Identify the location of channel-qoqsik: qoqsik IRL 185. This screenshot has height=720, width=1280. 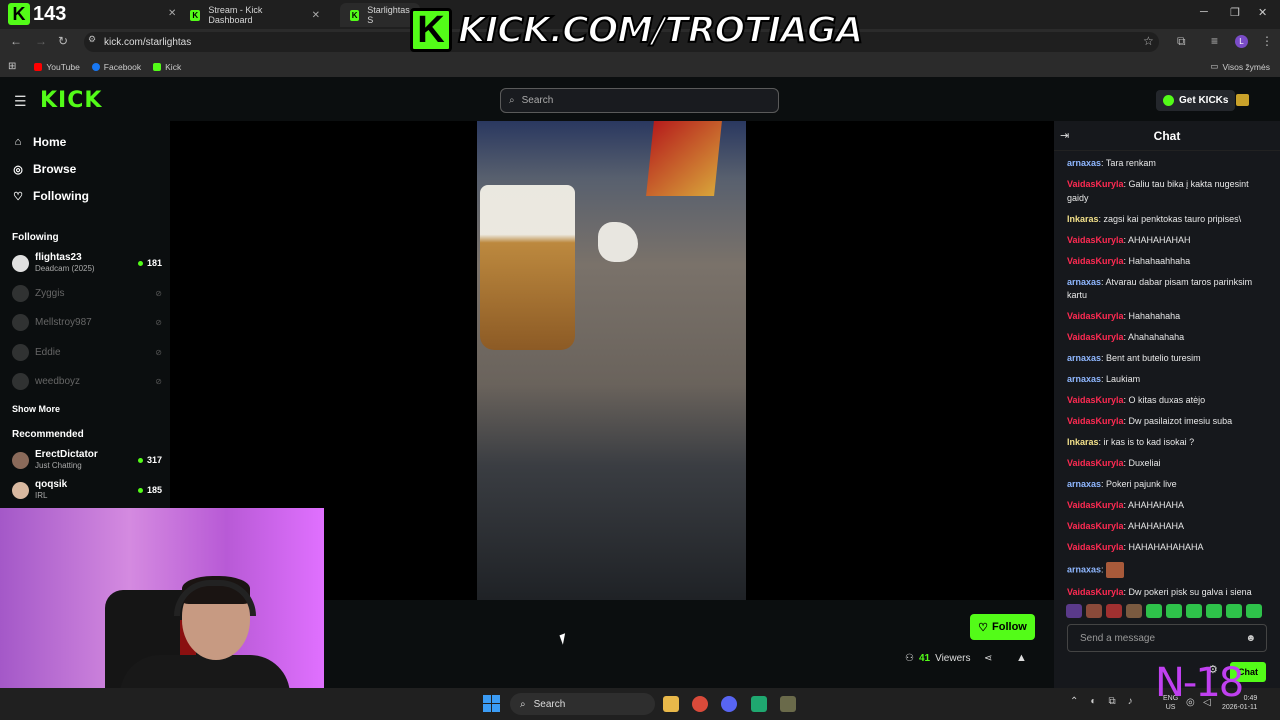
(87, 490).